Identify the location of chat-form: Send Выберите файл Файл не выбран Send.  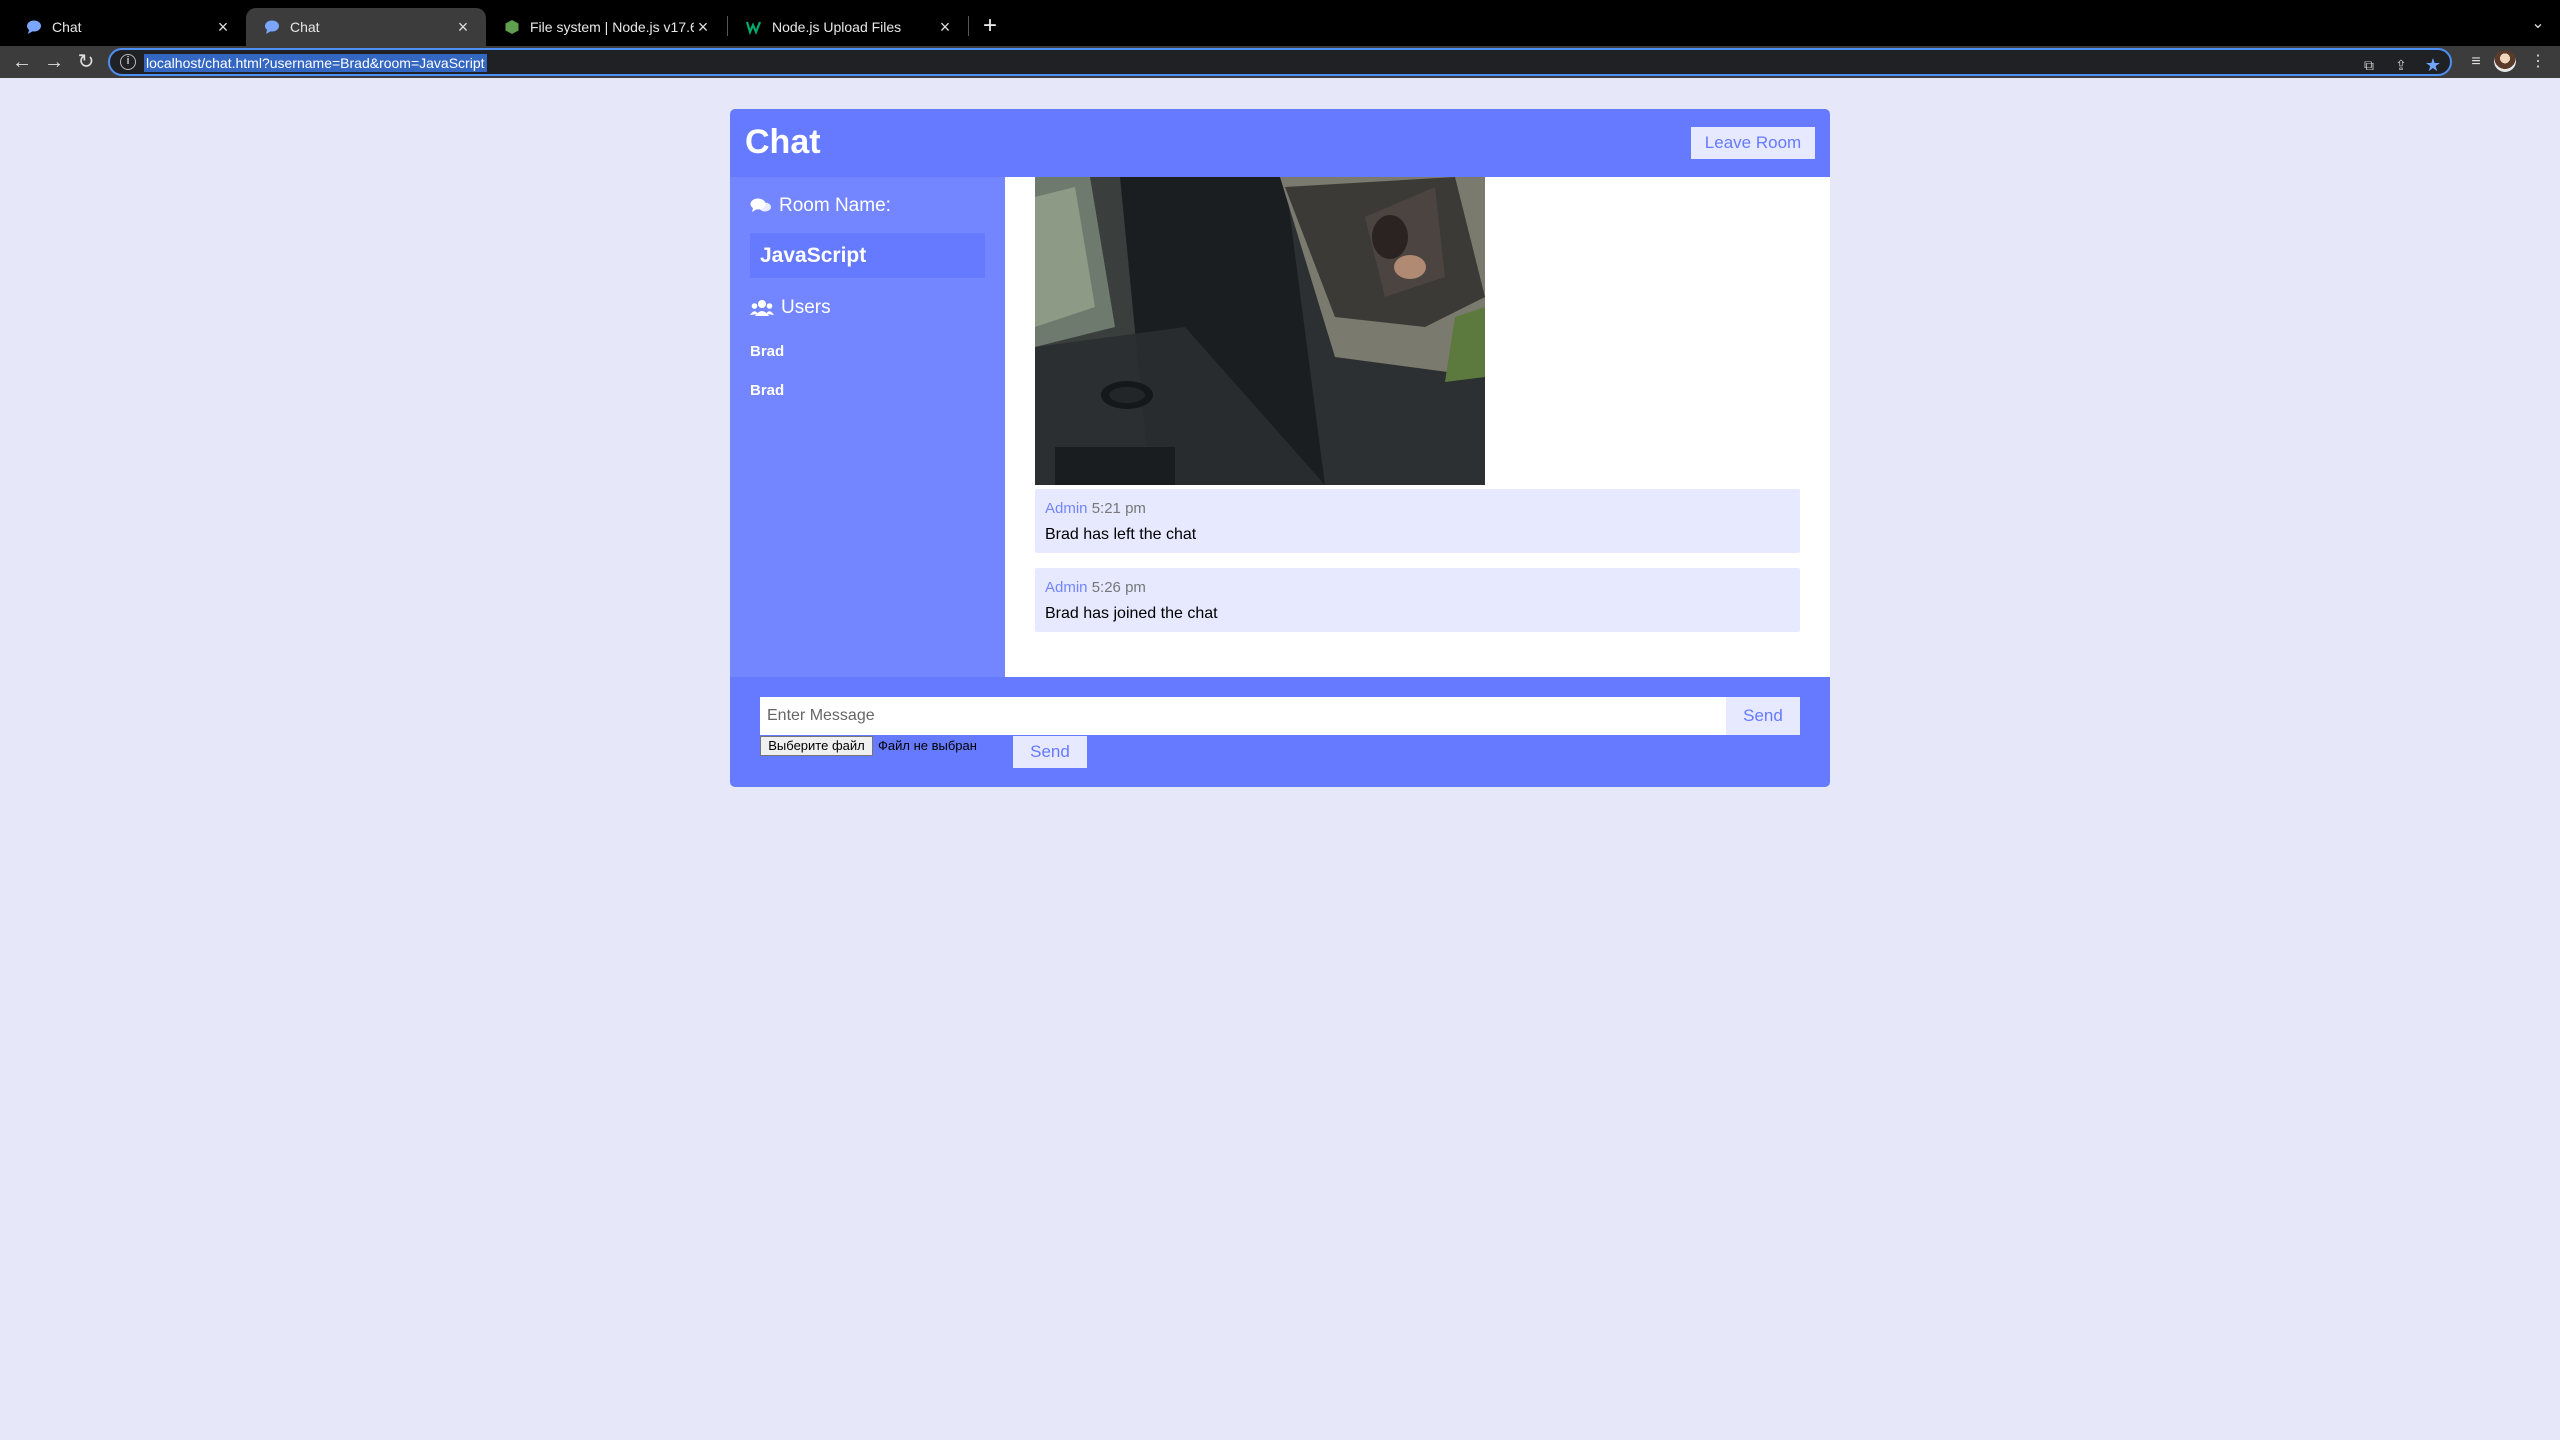
(1280, 732).